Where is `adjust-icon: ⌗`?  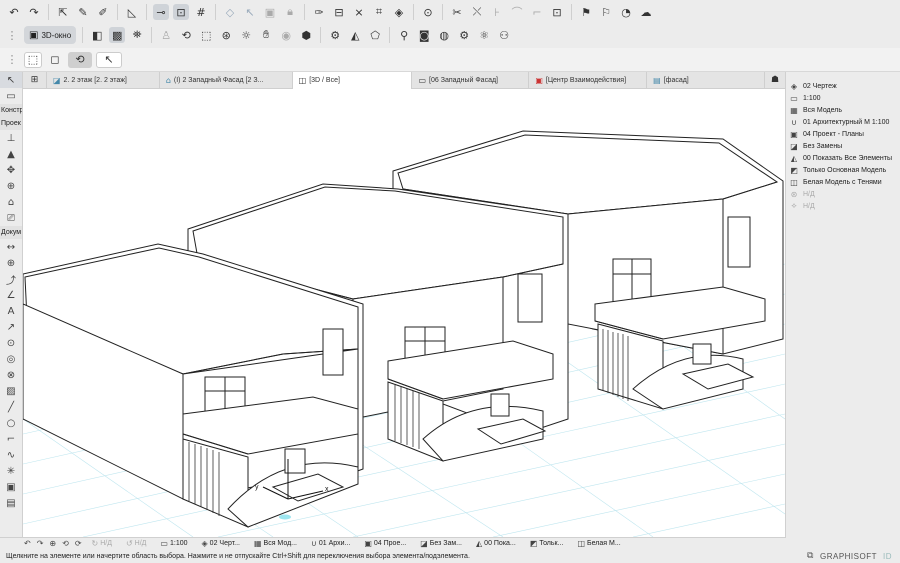
adjust-icon: ⌗ is located at coordinates (379, 12).